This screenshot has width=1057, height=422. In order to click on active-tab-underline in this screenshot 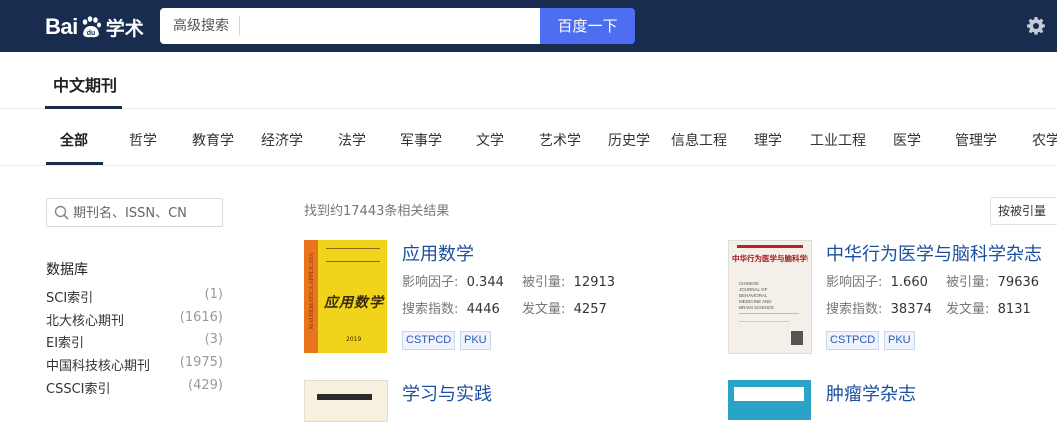, I will do `click(74, 163)`.